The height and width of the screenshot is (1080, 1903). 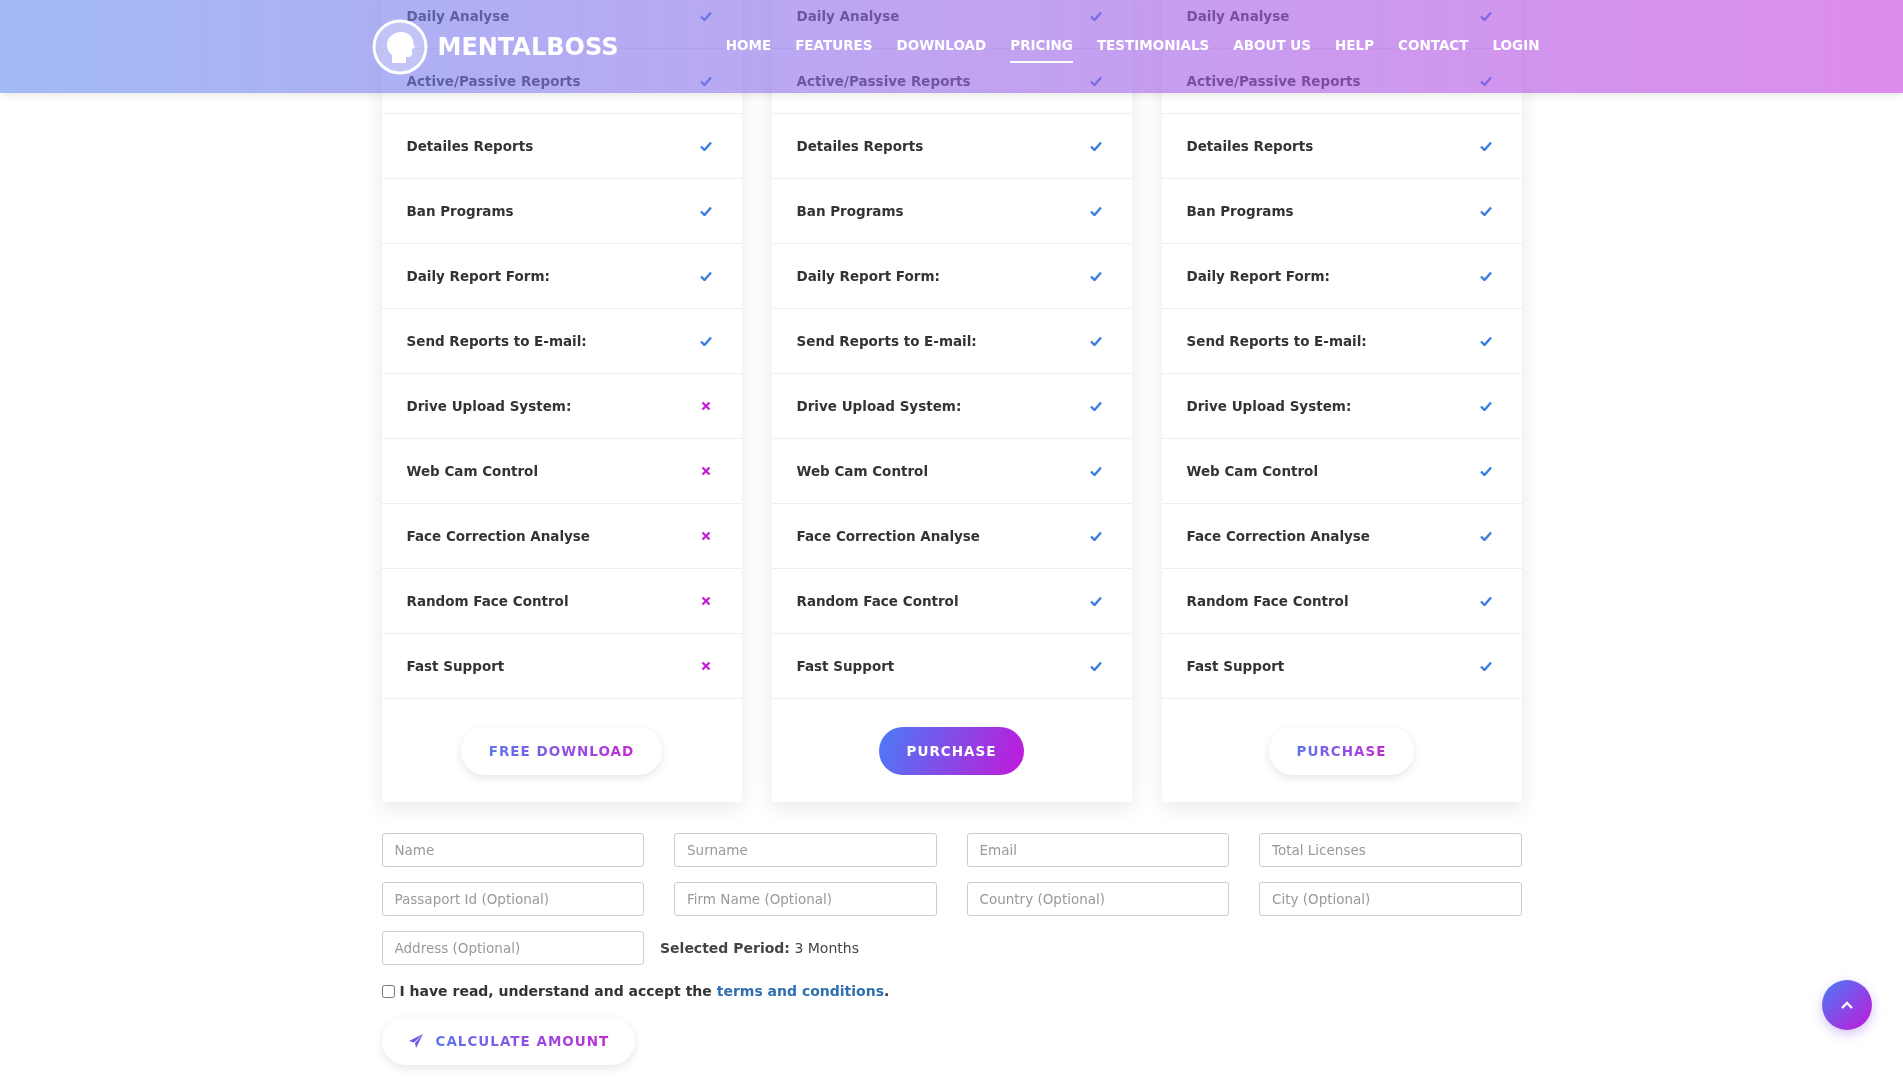 What do you see at coordinates (644, 991) in the screenshot?
I see `agreement-text: I have read, understand and accept the terms and conditions.` at bounding box center [644, 991].